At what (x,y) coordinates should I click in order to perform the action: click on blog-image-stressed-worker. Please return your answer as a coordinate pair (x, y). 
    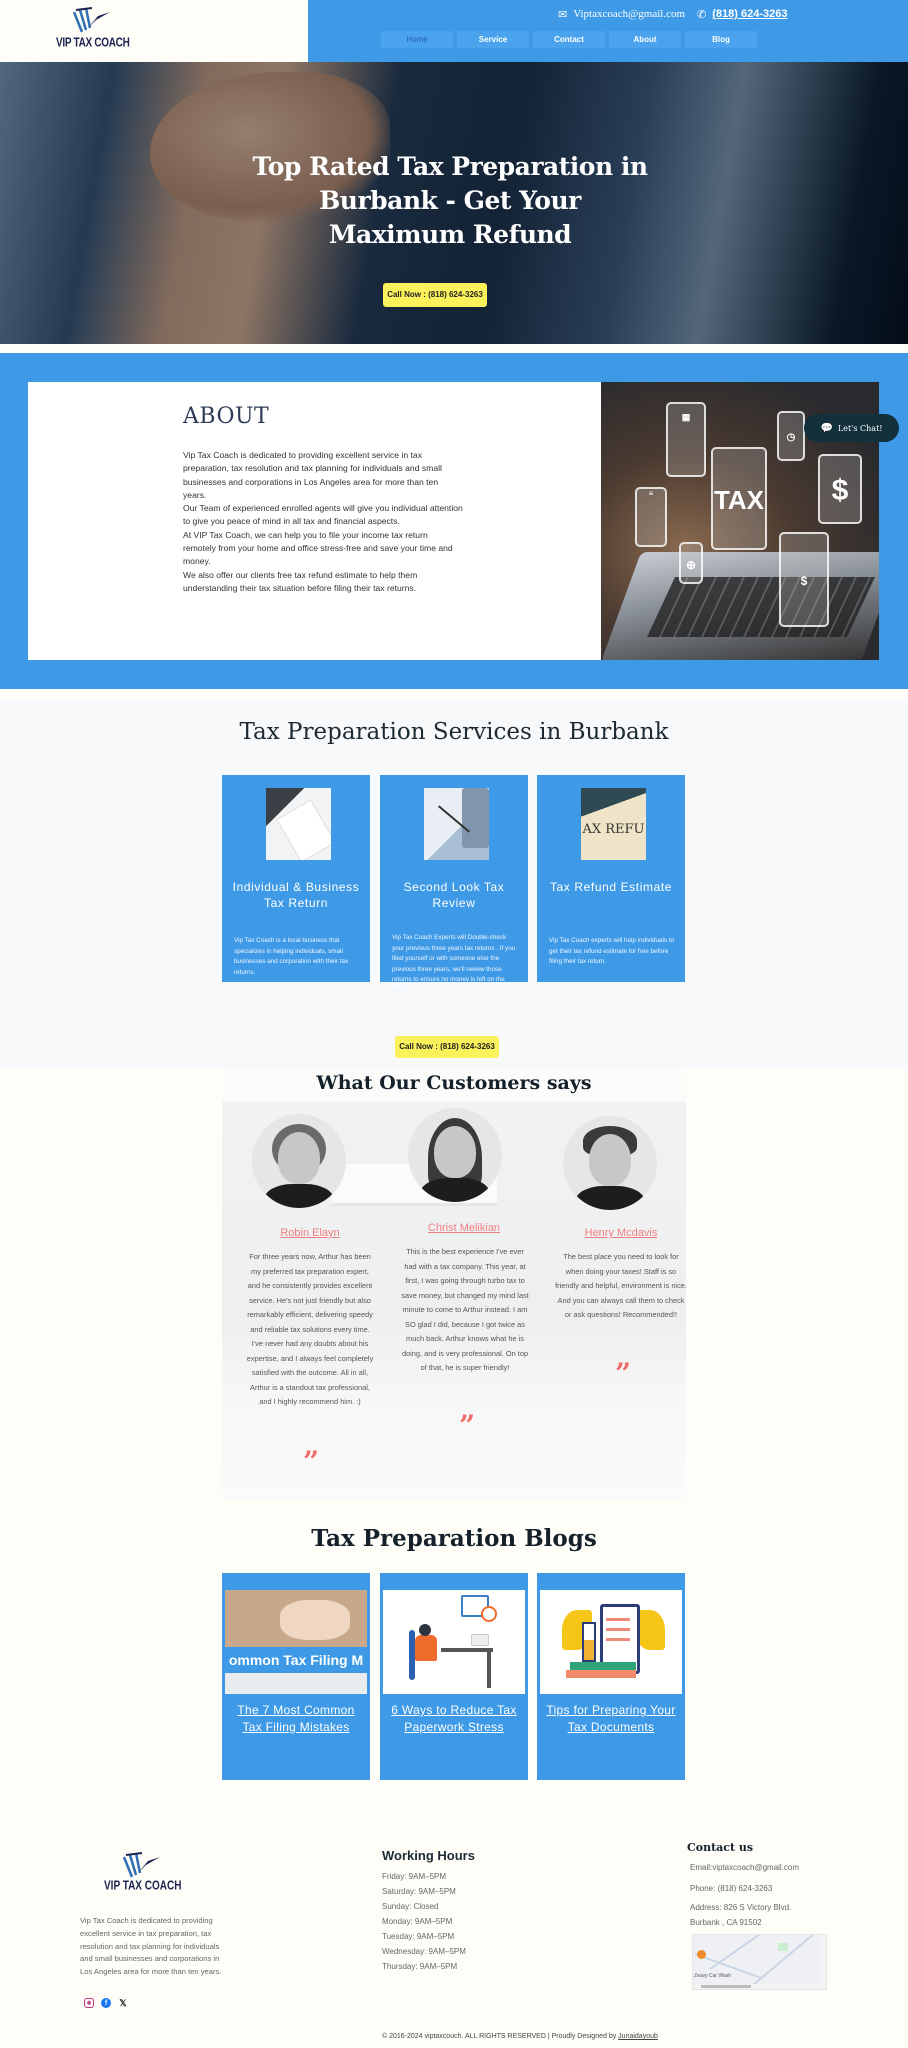
    Looking at the image, I should click on (454, 1642).